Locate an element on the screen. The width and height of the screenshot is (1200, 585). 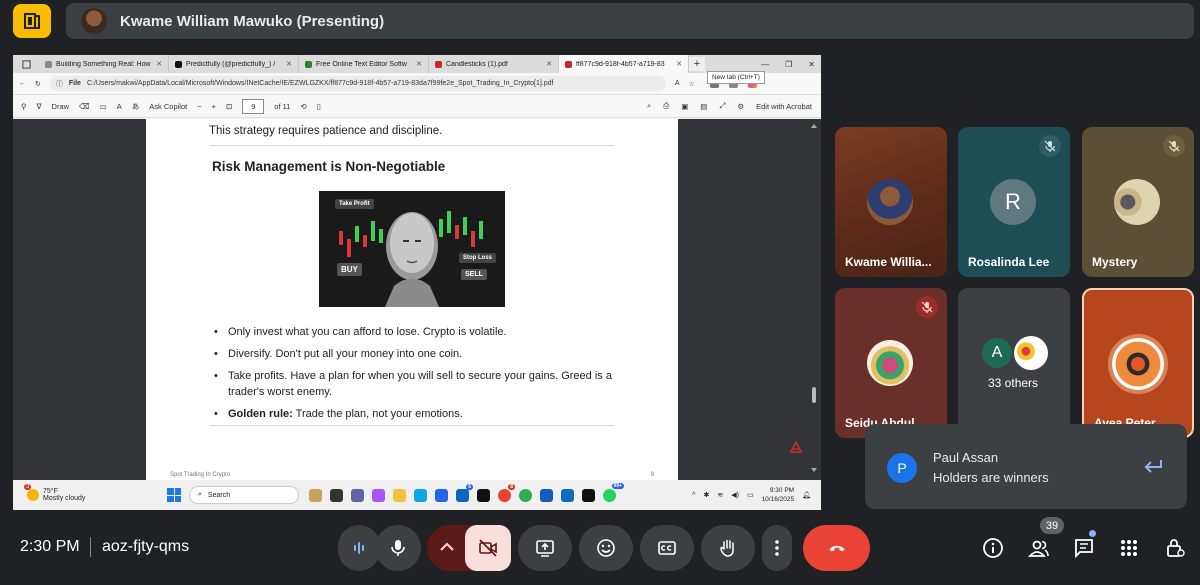
acrobat-icon is located at coordinates (796, 447).